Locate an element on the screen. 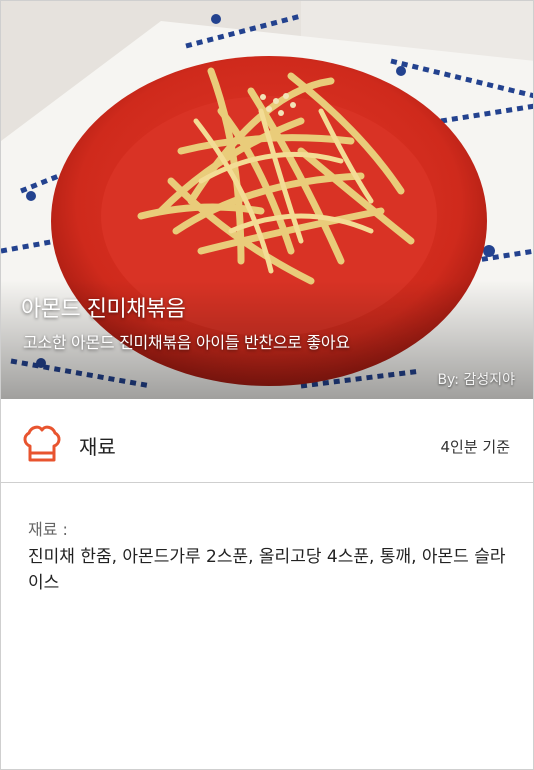  recipe-title: 아몬드 진미채볶음 is located at coordinates (103, 309).